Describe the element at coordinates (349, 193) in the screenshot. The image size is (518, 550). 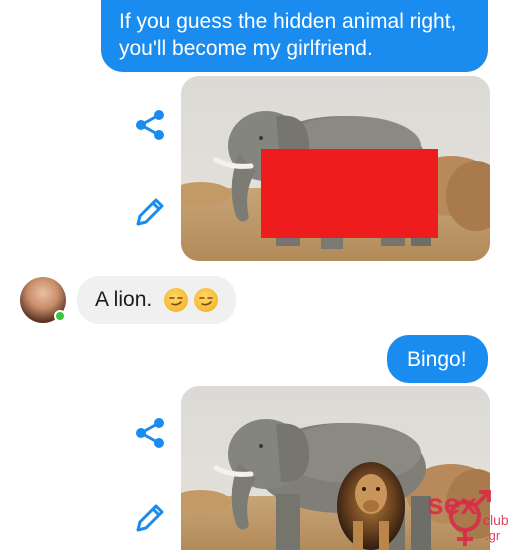
I see `censor-block` at that location.